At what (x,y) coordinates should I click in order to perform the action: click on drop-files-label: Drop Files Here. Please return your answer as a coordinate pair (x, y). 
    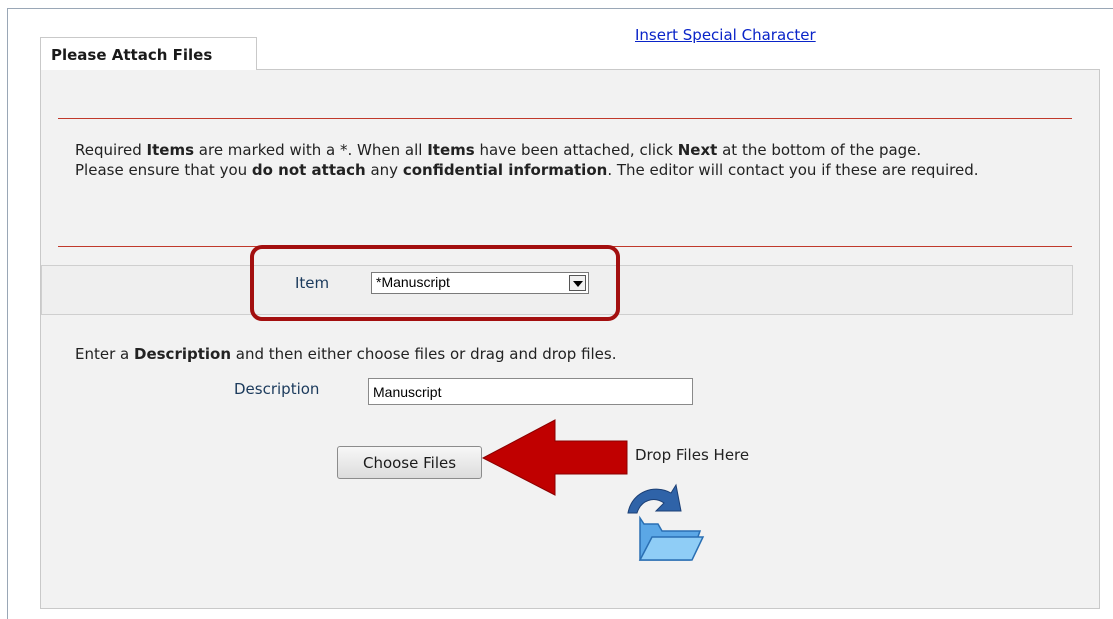
    Looking at the image, I should click on (692, 455).